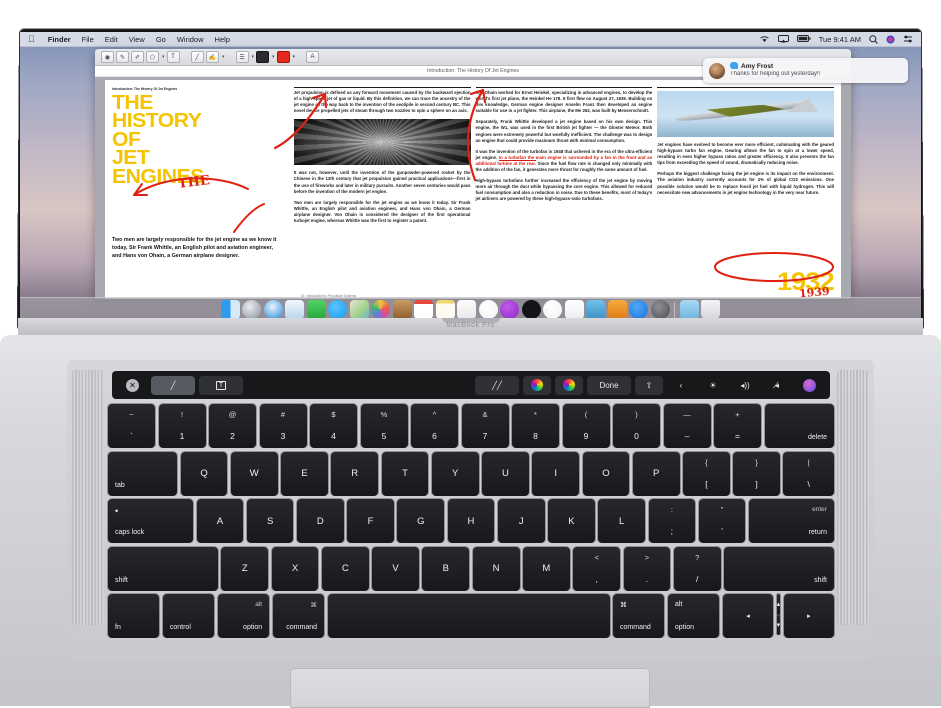 This screenshot has height=708, width=941. I want to click on reminders-icon, so click(467, 309).